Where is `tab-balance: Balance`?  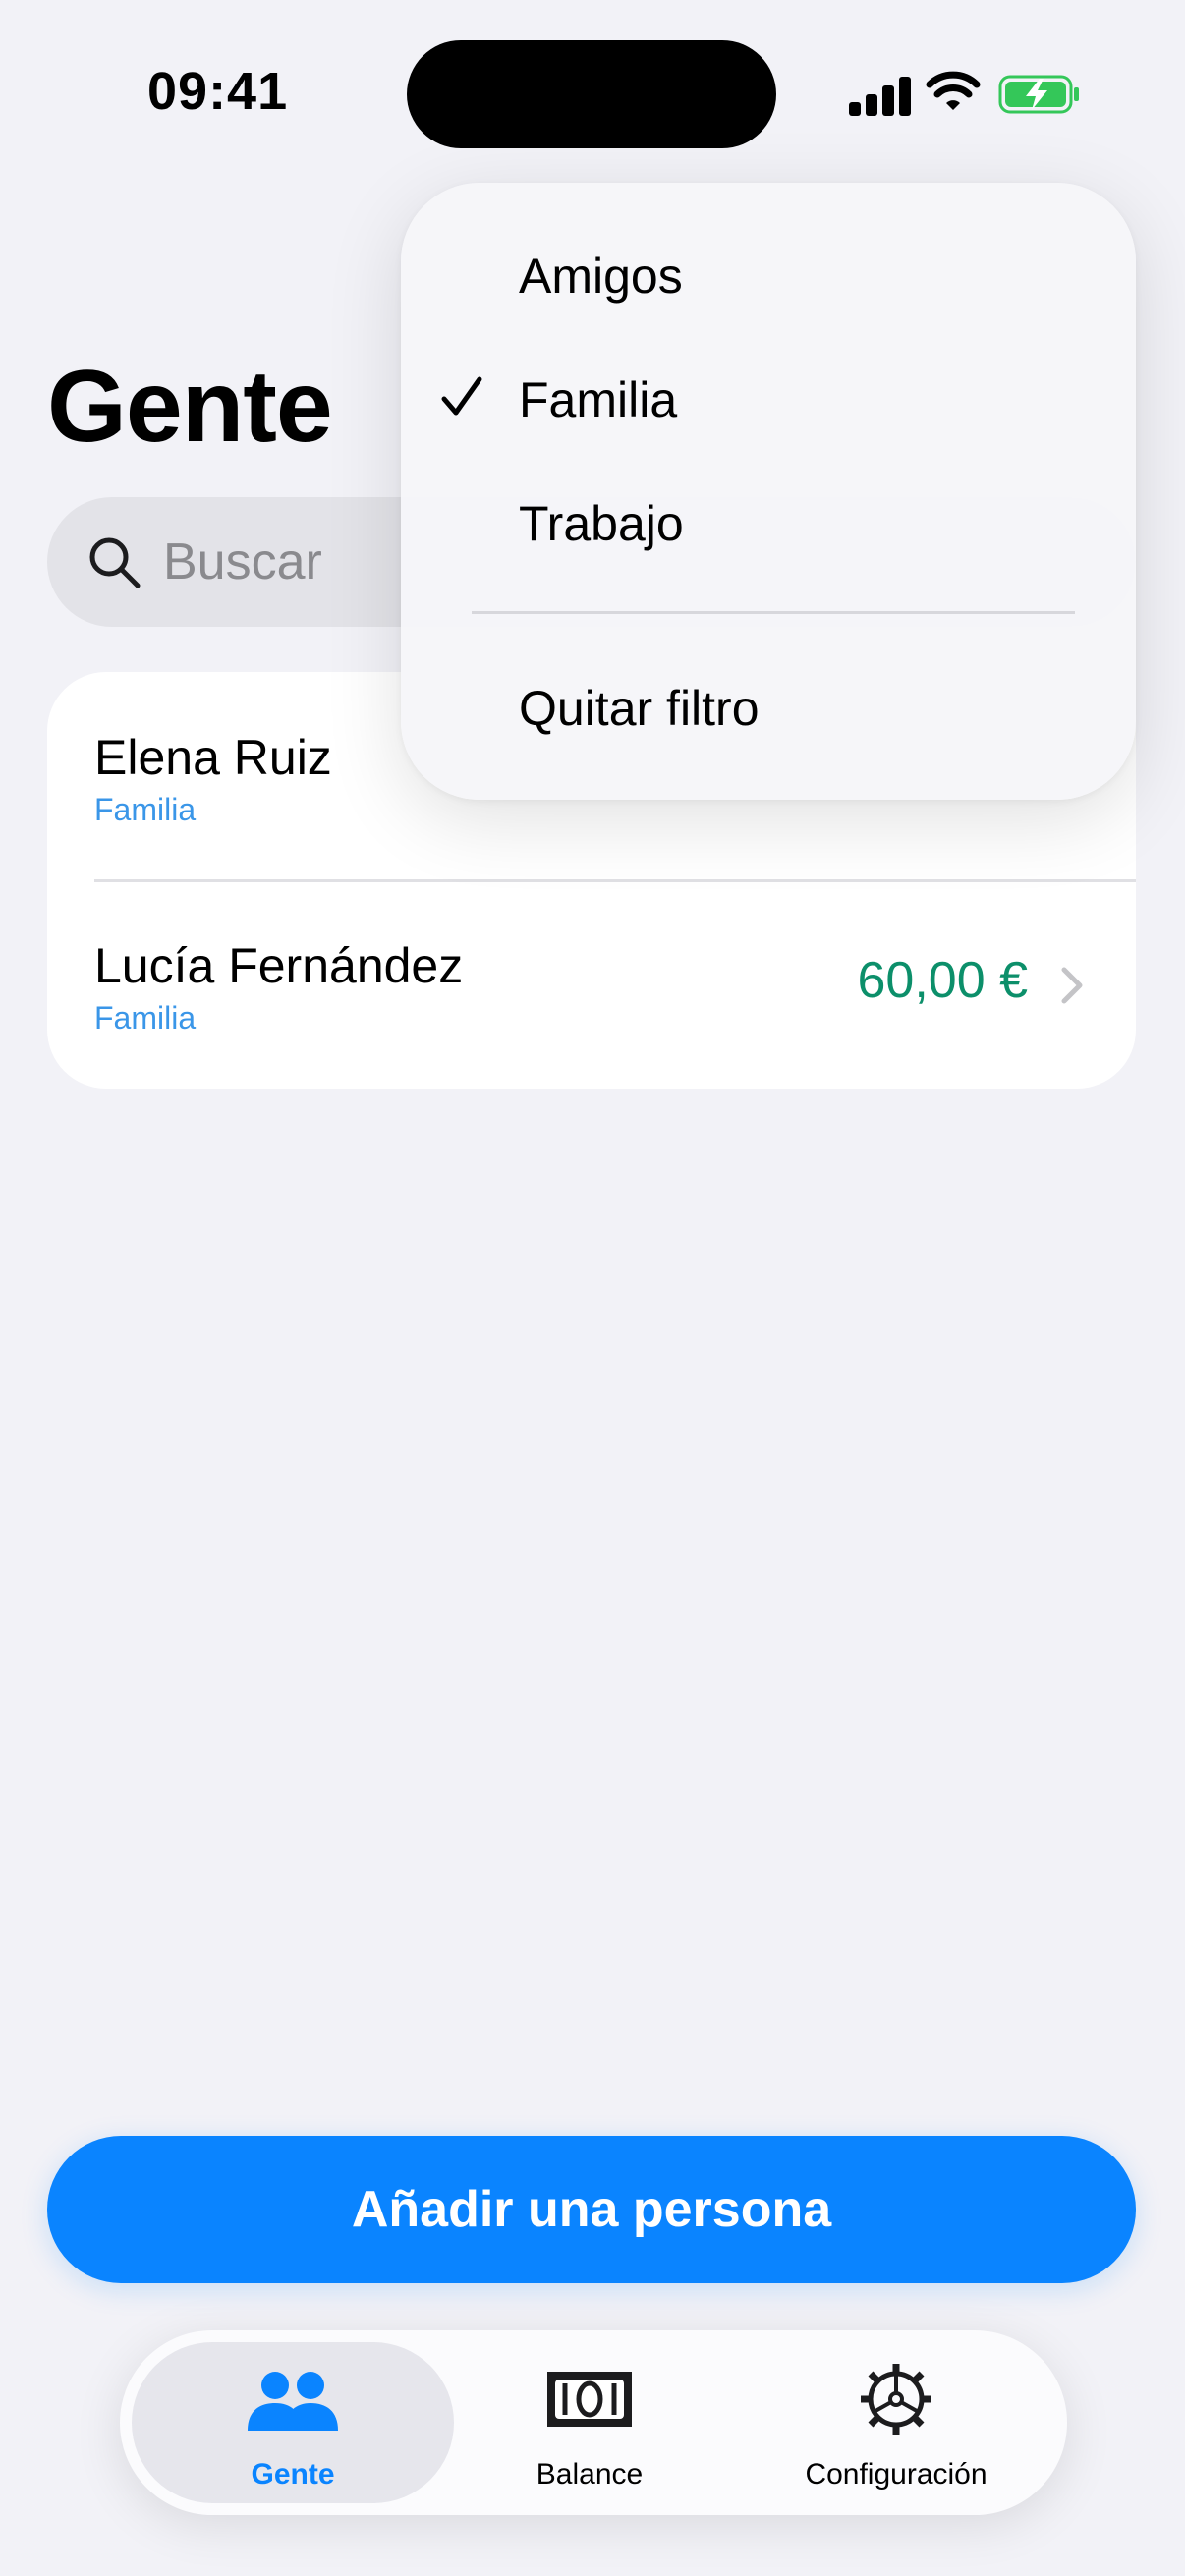 tab-balance: Balance is located at coordinates (590, 2422).